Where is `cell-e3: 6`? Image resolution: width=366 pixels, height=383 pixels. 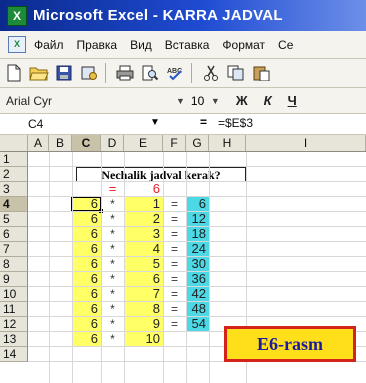 cell-e3: 6 is located at coordinates (143, 189).